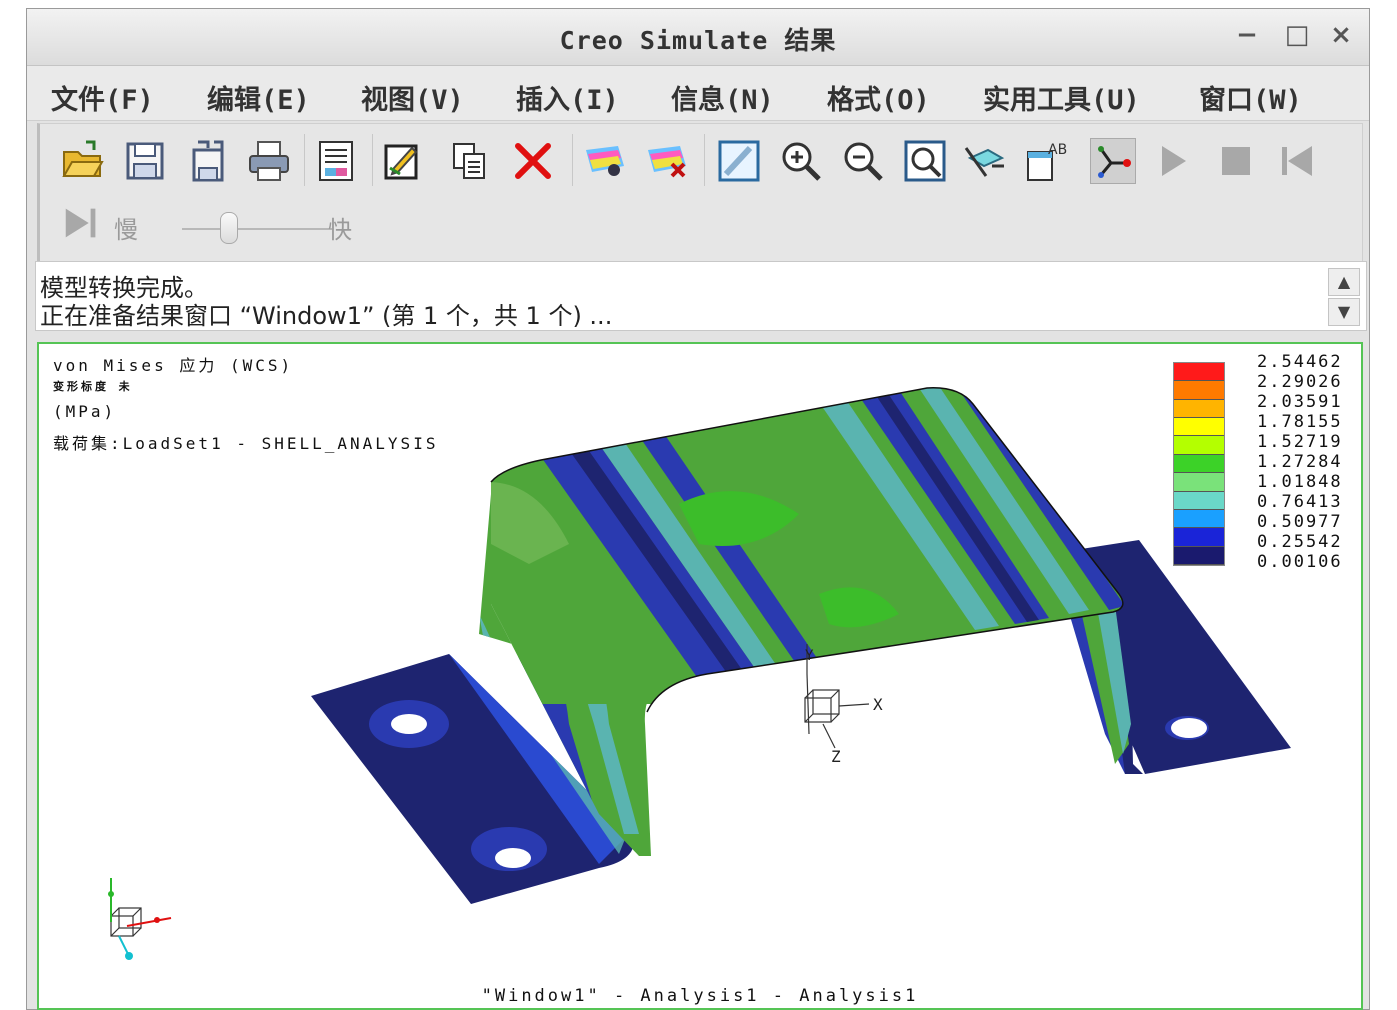 The image size is (1397, 1010). Describe the element at coordinates (700, 193) in the screenshot. I see `toolbar: AB 慢 快` at that location.